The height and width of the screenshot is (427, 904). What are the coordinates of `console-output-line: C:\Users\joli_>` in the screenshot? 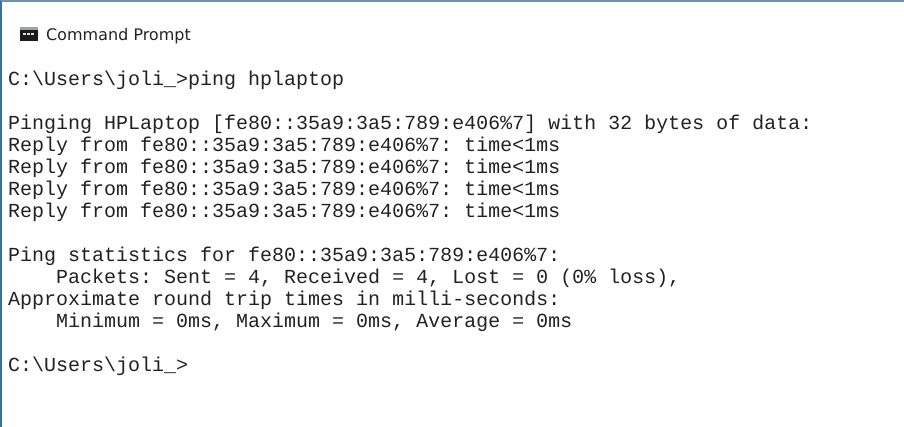 It's located at (98, 367).